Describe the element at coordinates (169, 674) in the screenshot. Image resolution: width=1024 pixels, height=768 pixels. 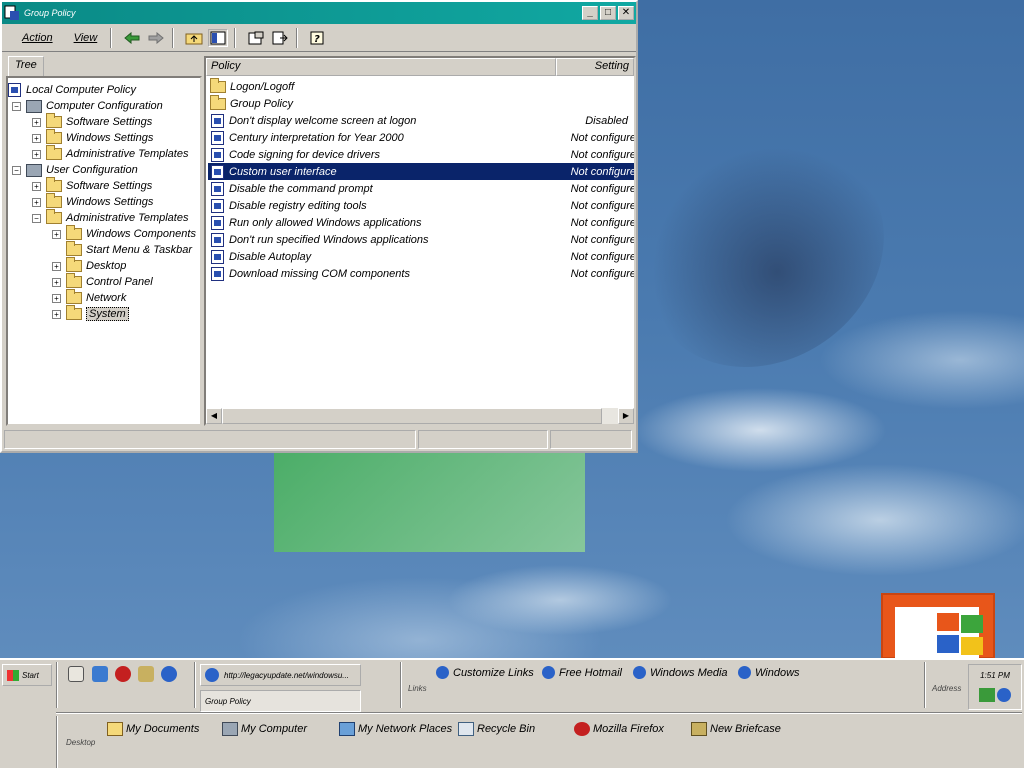
I see `internet-explorer-icon` at that location.